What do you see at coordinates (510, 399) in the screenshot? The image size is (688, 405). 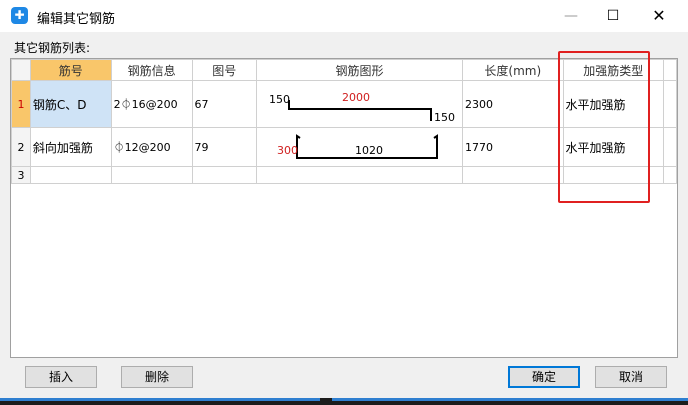 I see `taskbar-accent-right` at bounding box center [510, 399].